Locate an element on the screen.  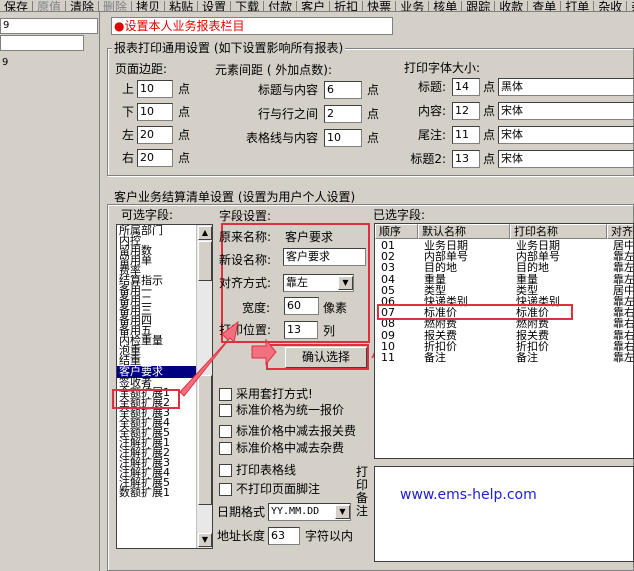
table-cell: 类型 is located at coordinates (527, 290).